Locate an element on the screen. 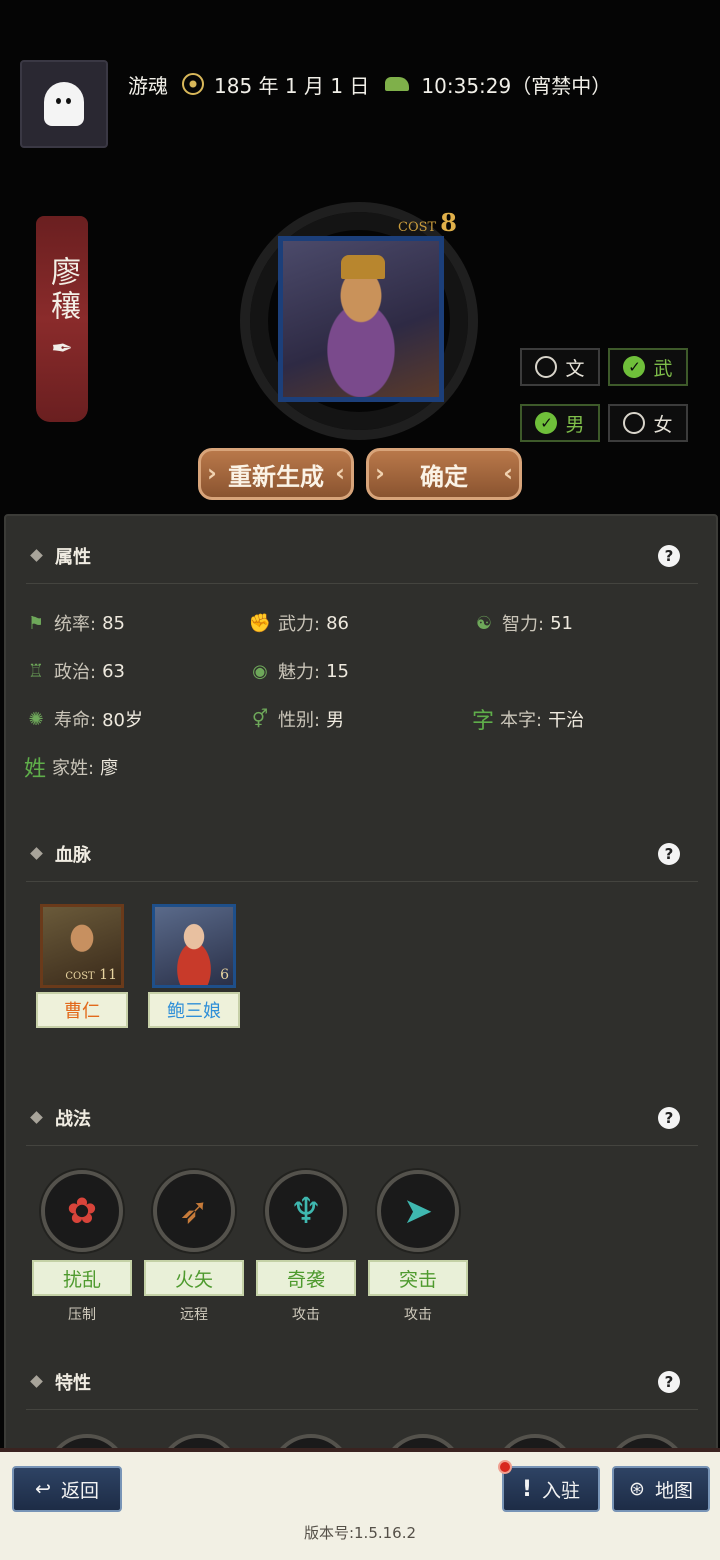 The width and height of the screenshot is (720, 1560). bloodline-portrait: COST 11 is located at coordinates (82, 946).